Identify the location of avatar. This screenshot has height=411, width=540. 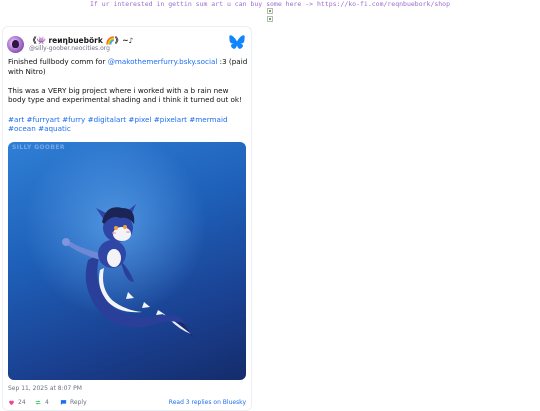
(15, 44).